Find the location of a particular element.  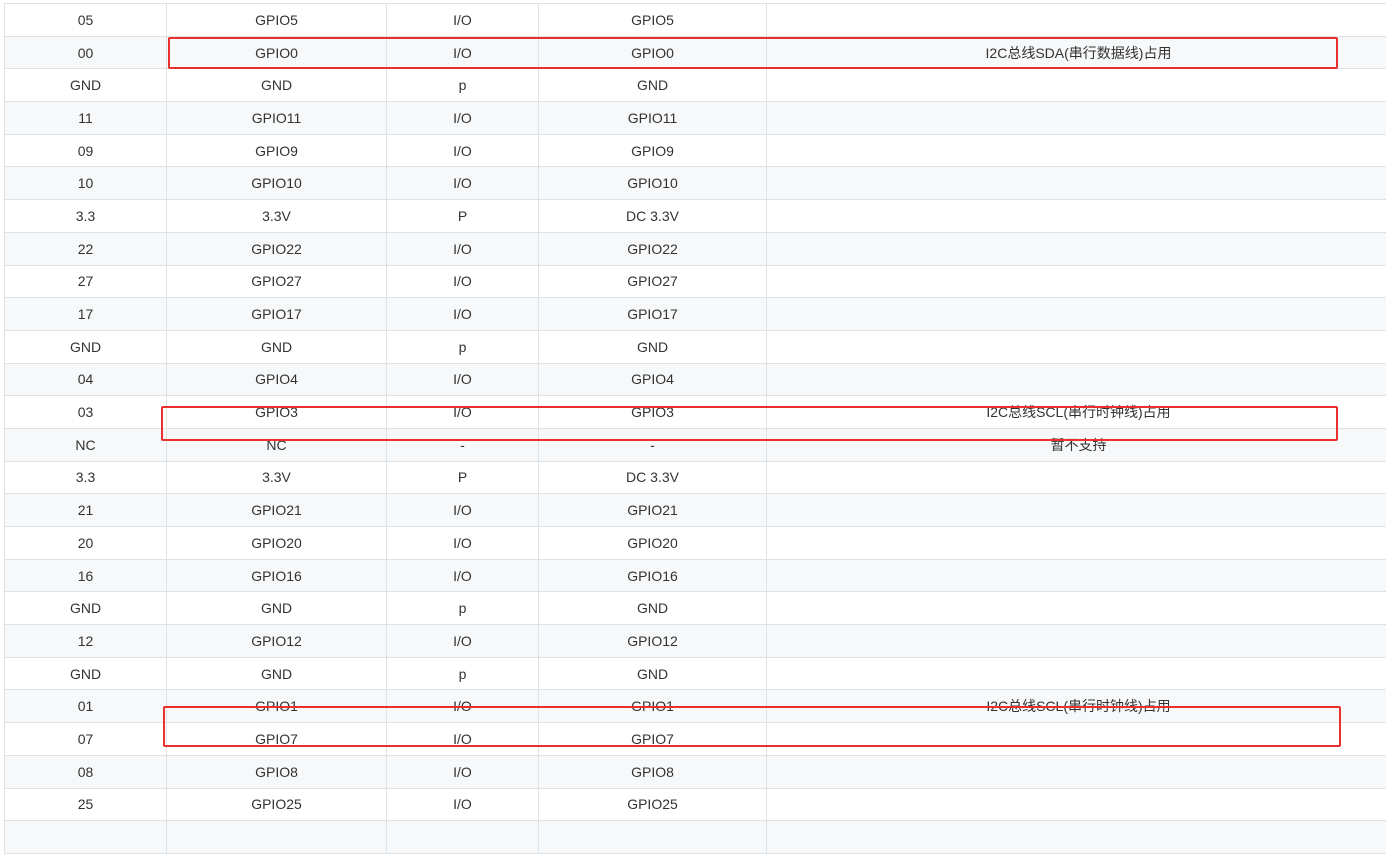

remark-cell: I2C总线SDA(串行数据线)占用 is located at coordinates (1076, 52).